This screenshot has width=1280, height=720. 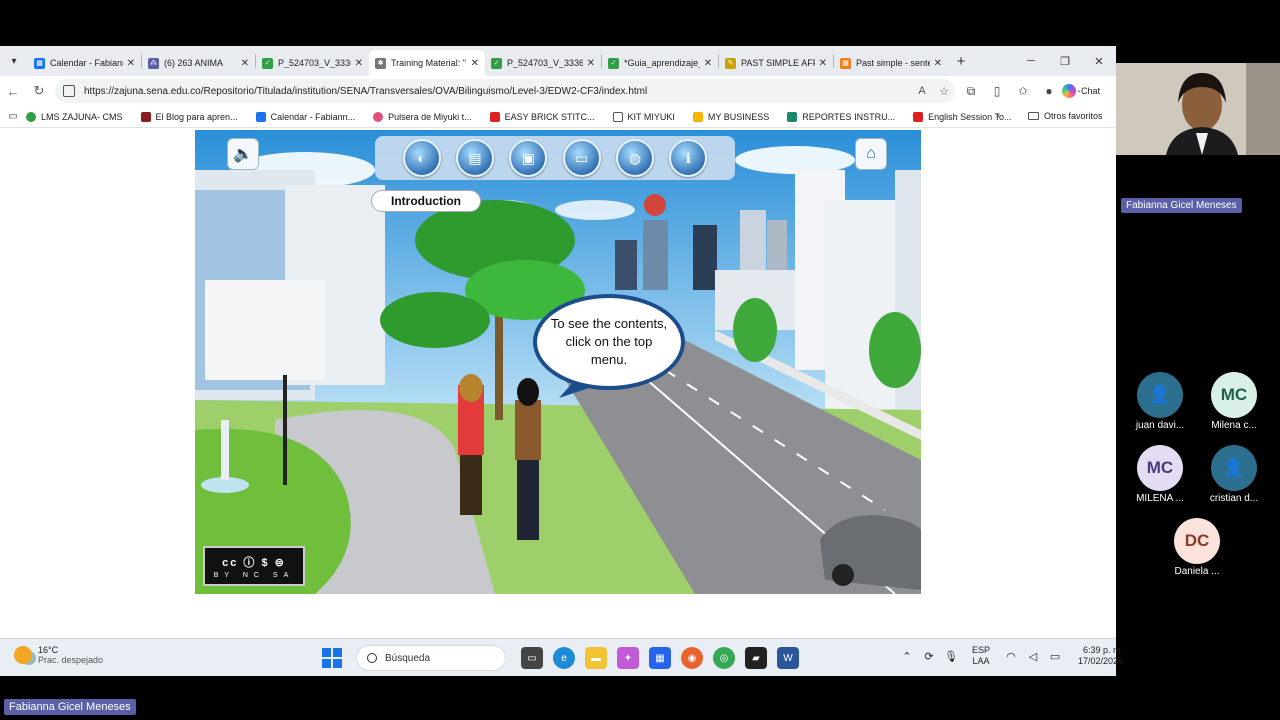 What do you see at coordinates (532, 658) in the screenshot?
I see `task-view-icon: ▭` at bounding box center [532, 658].